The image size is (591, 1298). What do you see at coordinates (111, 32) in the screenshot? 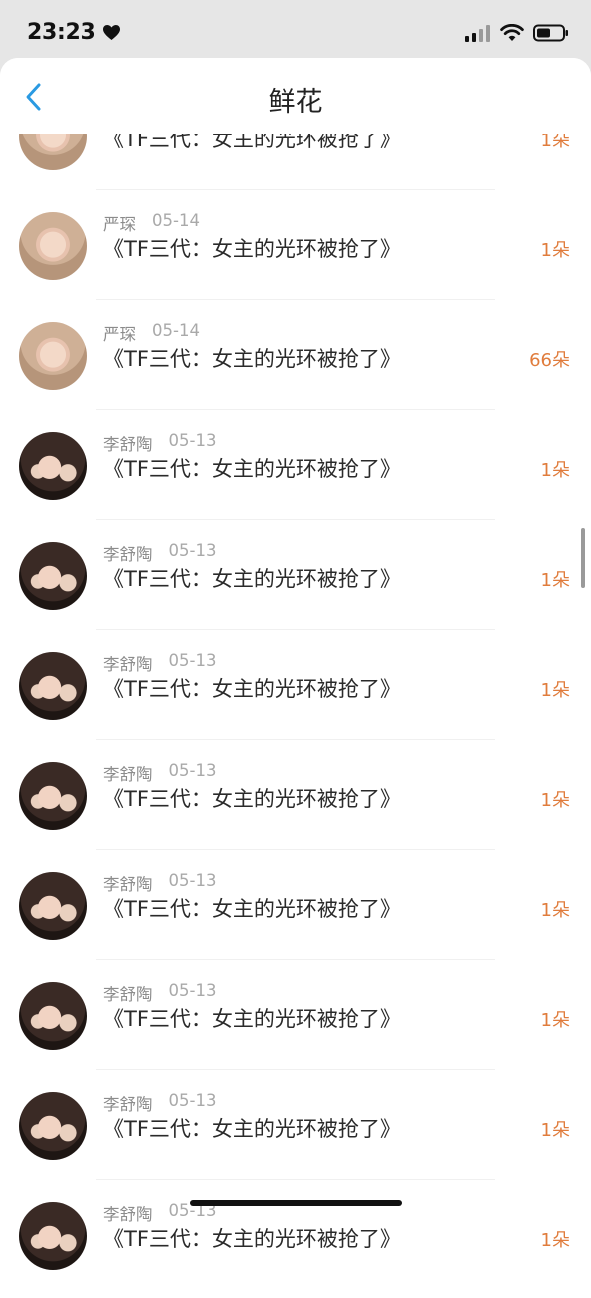
I see `heart-icon` at bounding box center [111, 32].